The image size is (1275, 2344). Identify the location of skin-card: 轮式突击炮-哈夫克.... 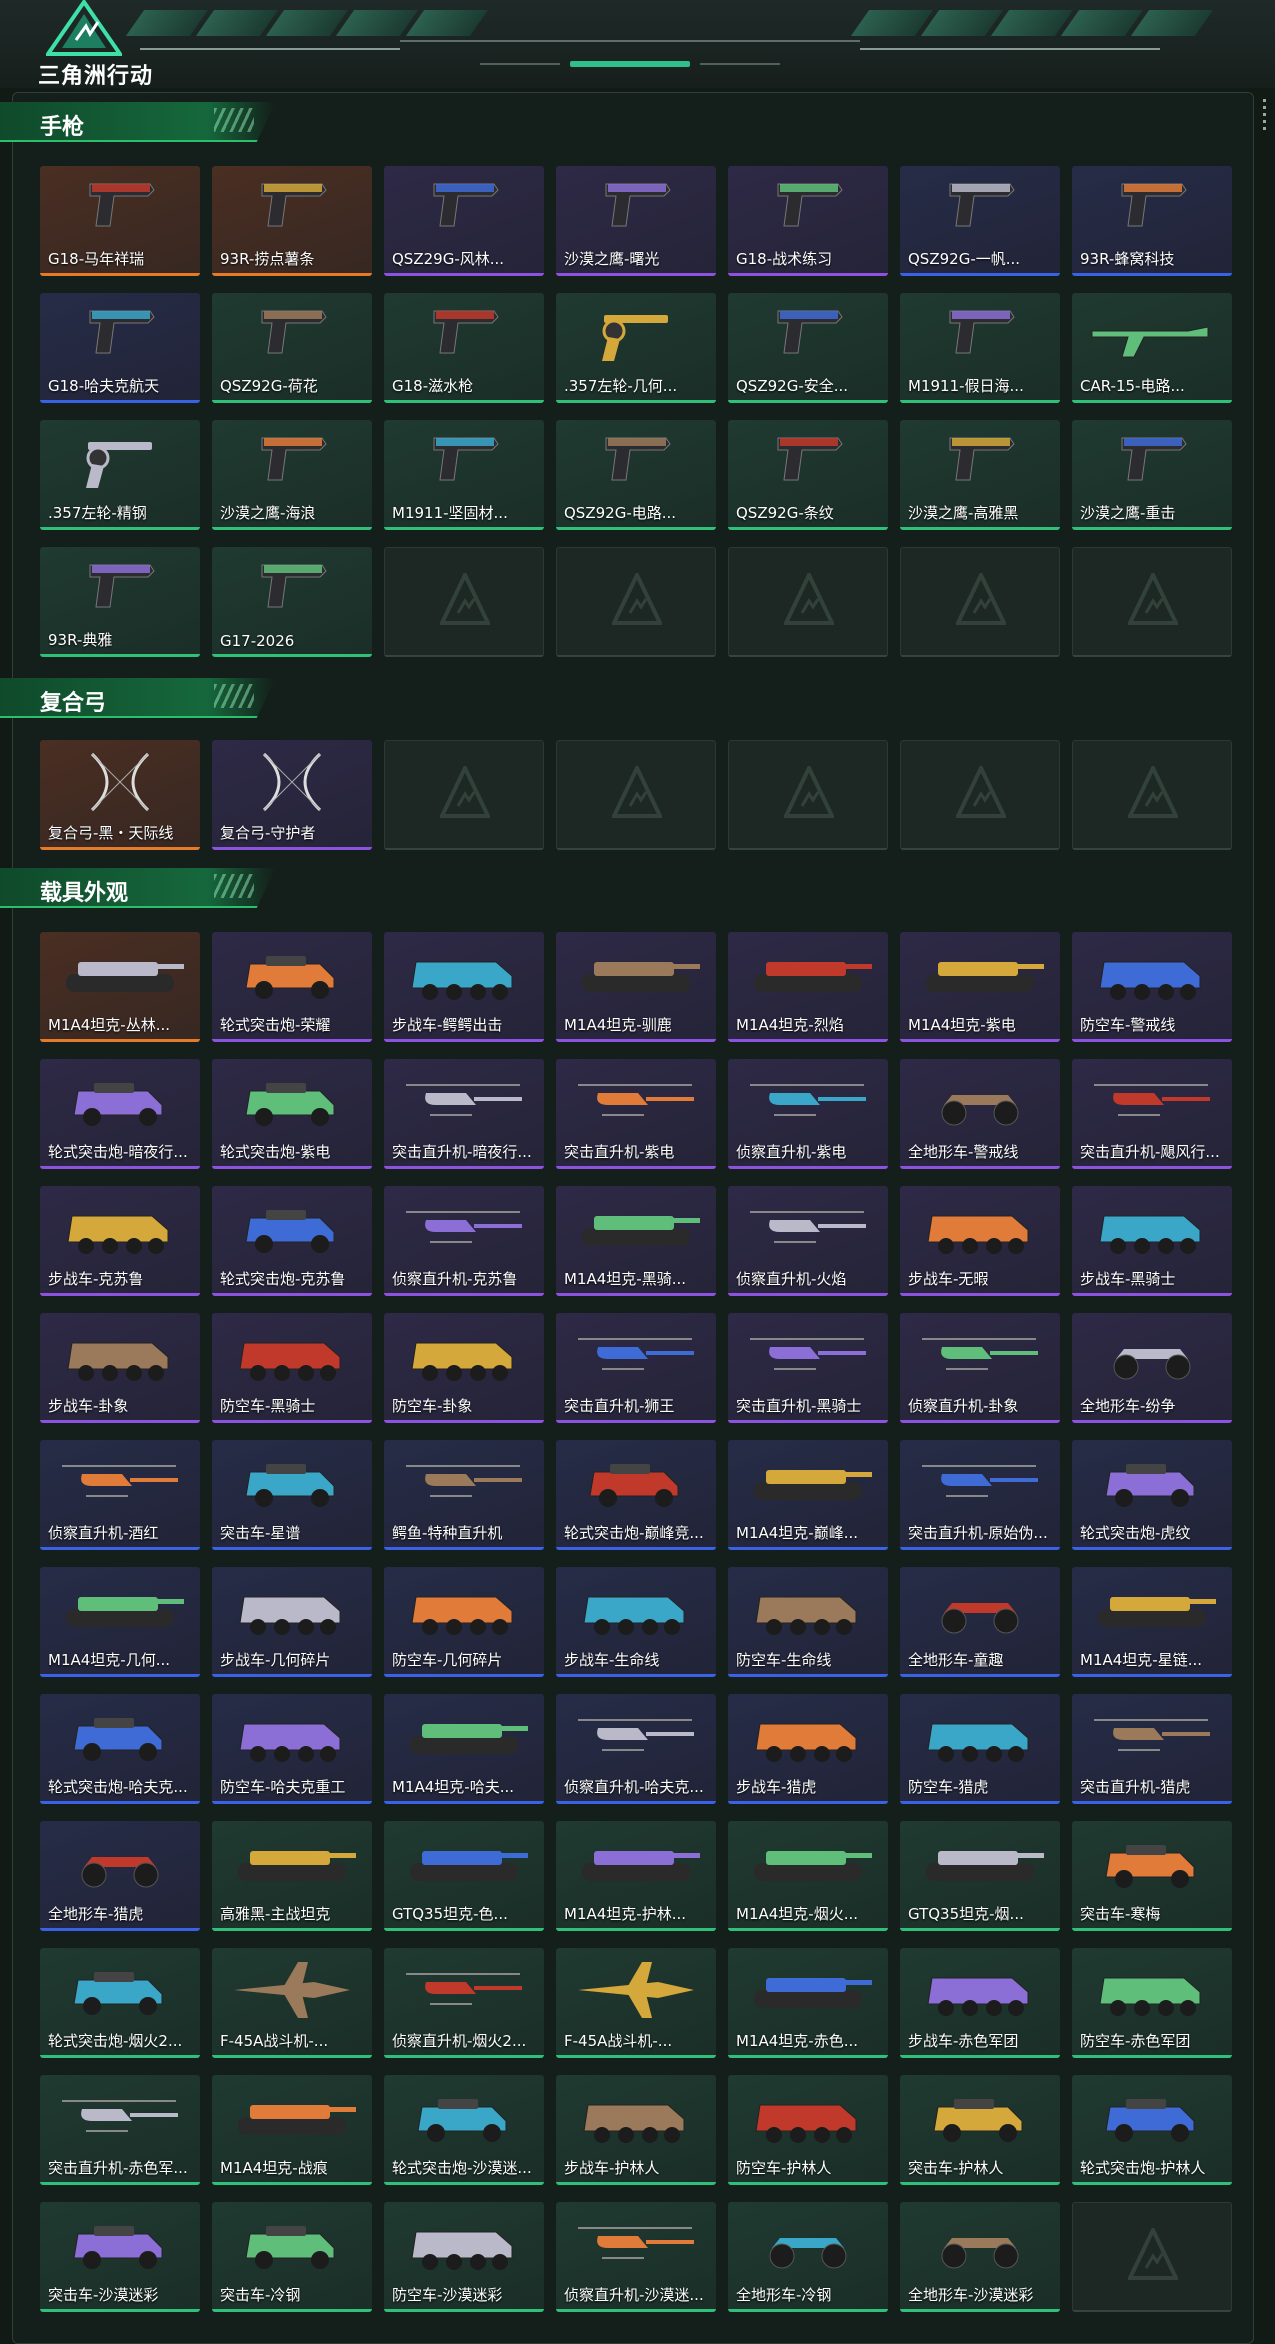
(120, 1749).